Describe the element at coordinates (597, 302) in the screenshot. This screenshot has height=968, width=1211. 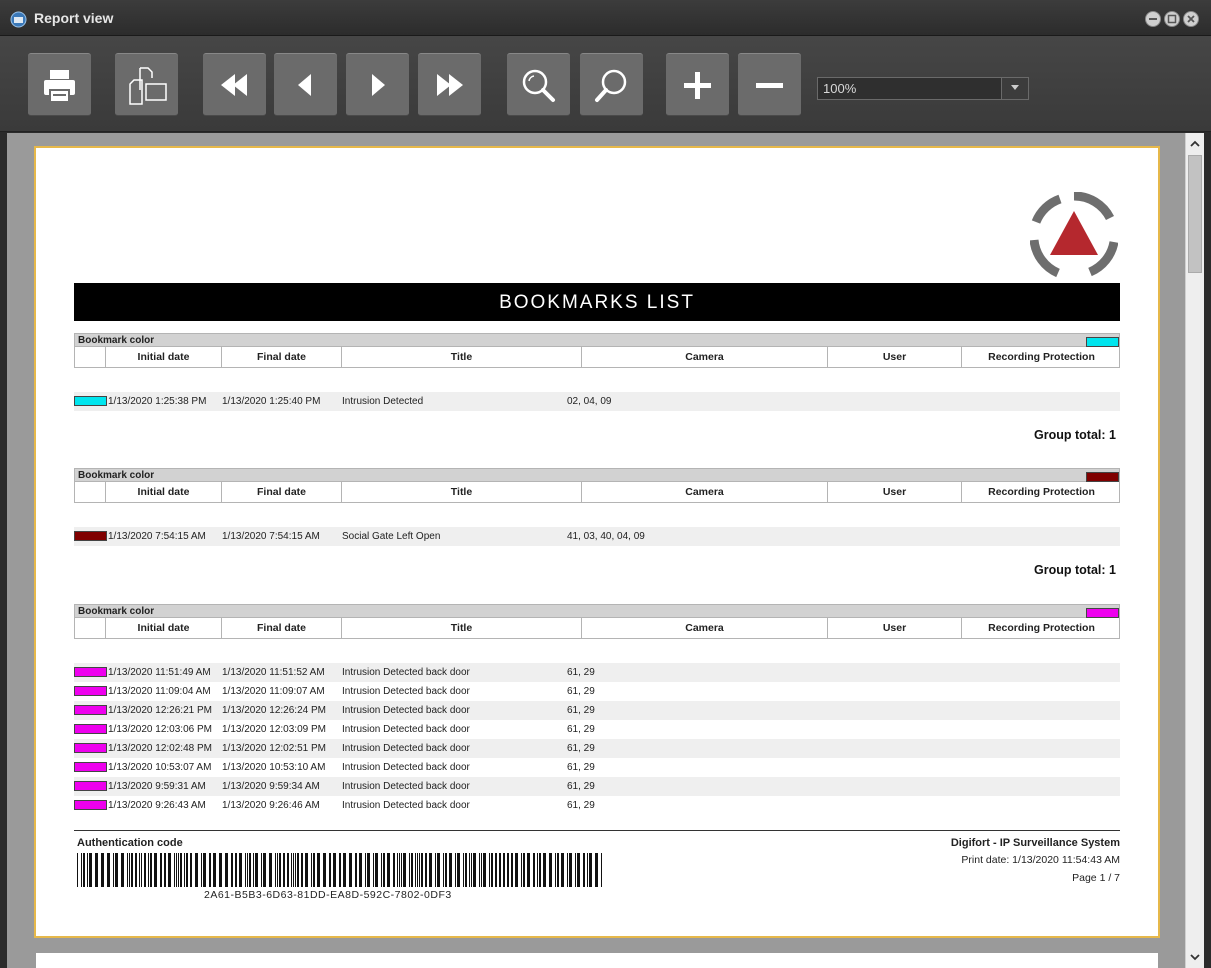
I see `report-title: BOOKMARKS LIST` at that location.